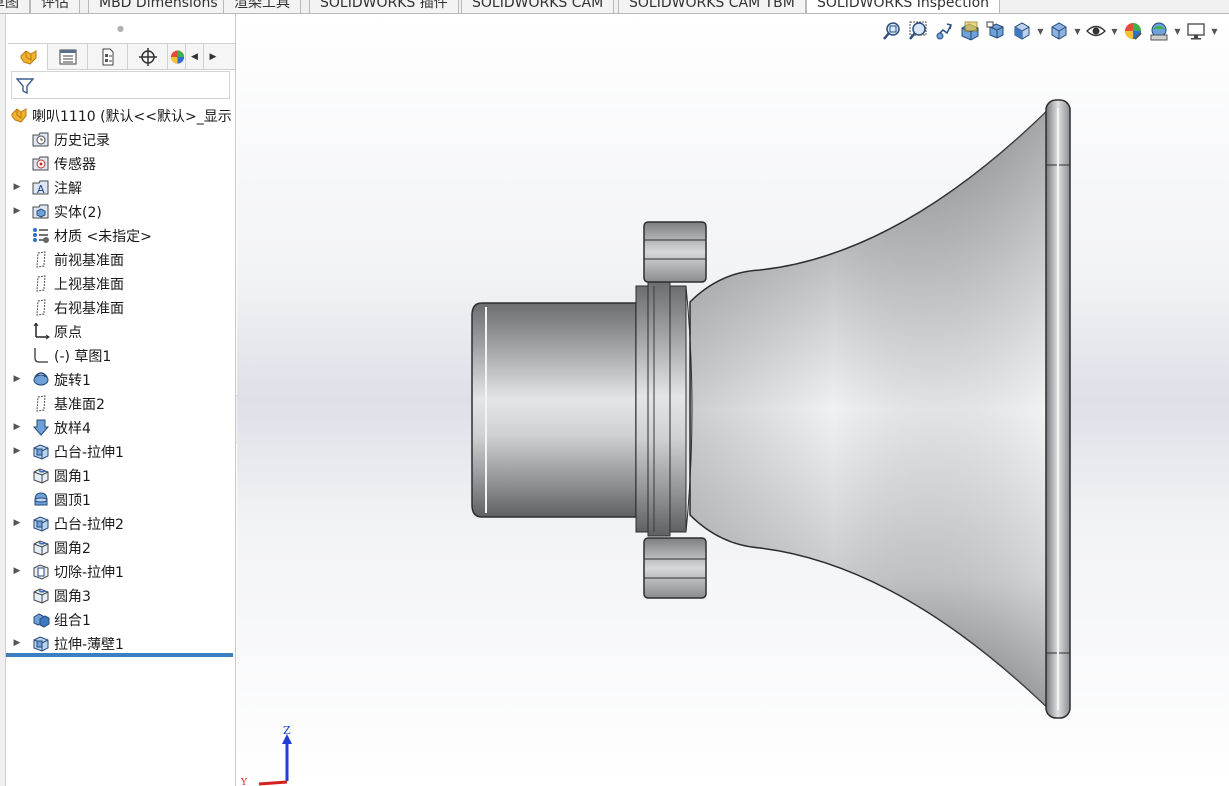  Describe the element at coordinates (120, 403) in the screenshot. I see `tree-item-plane2: 基准面2` at that location.